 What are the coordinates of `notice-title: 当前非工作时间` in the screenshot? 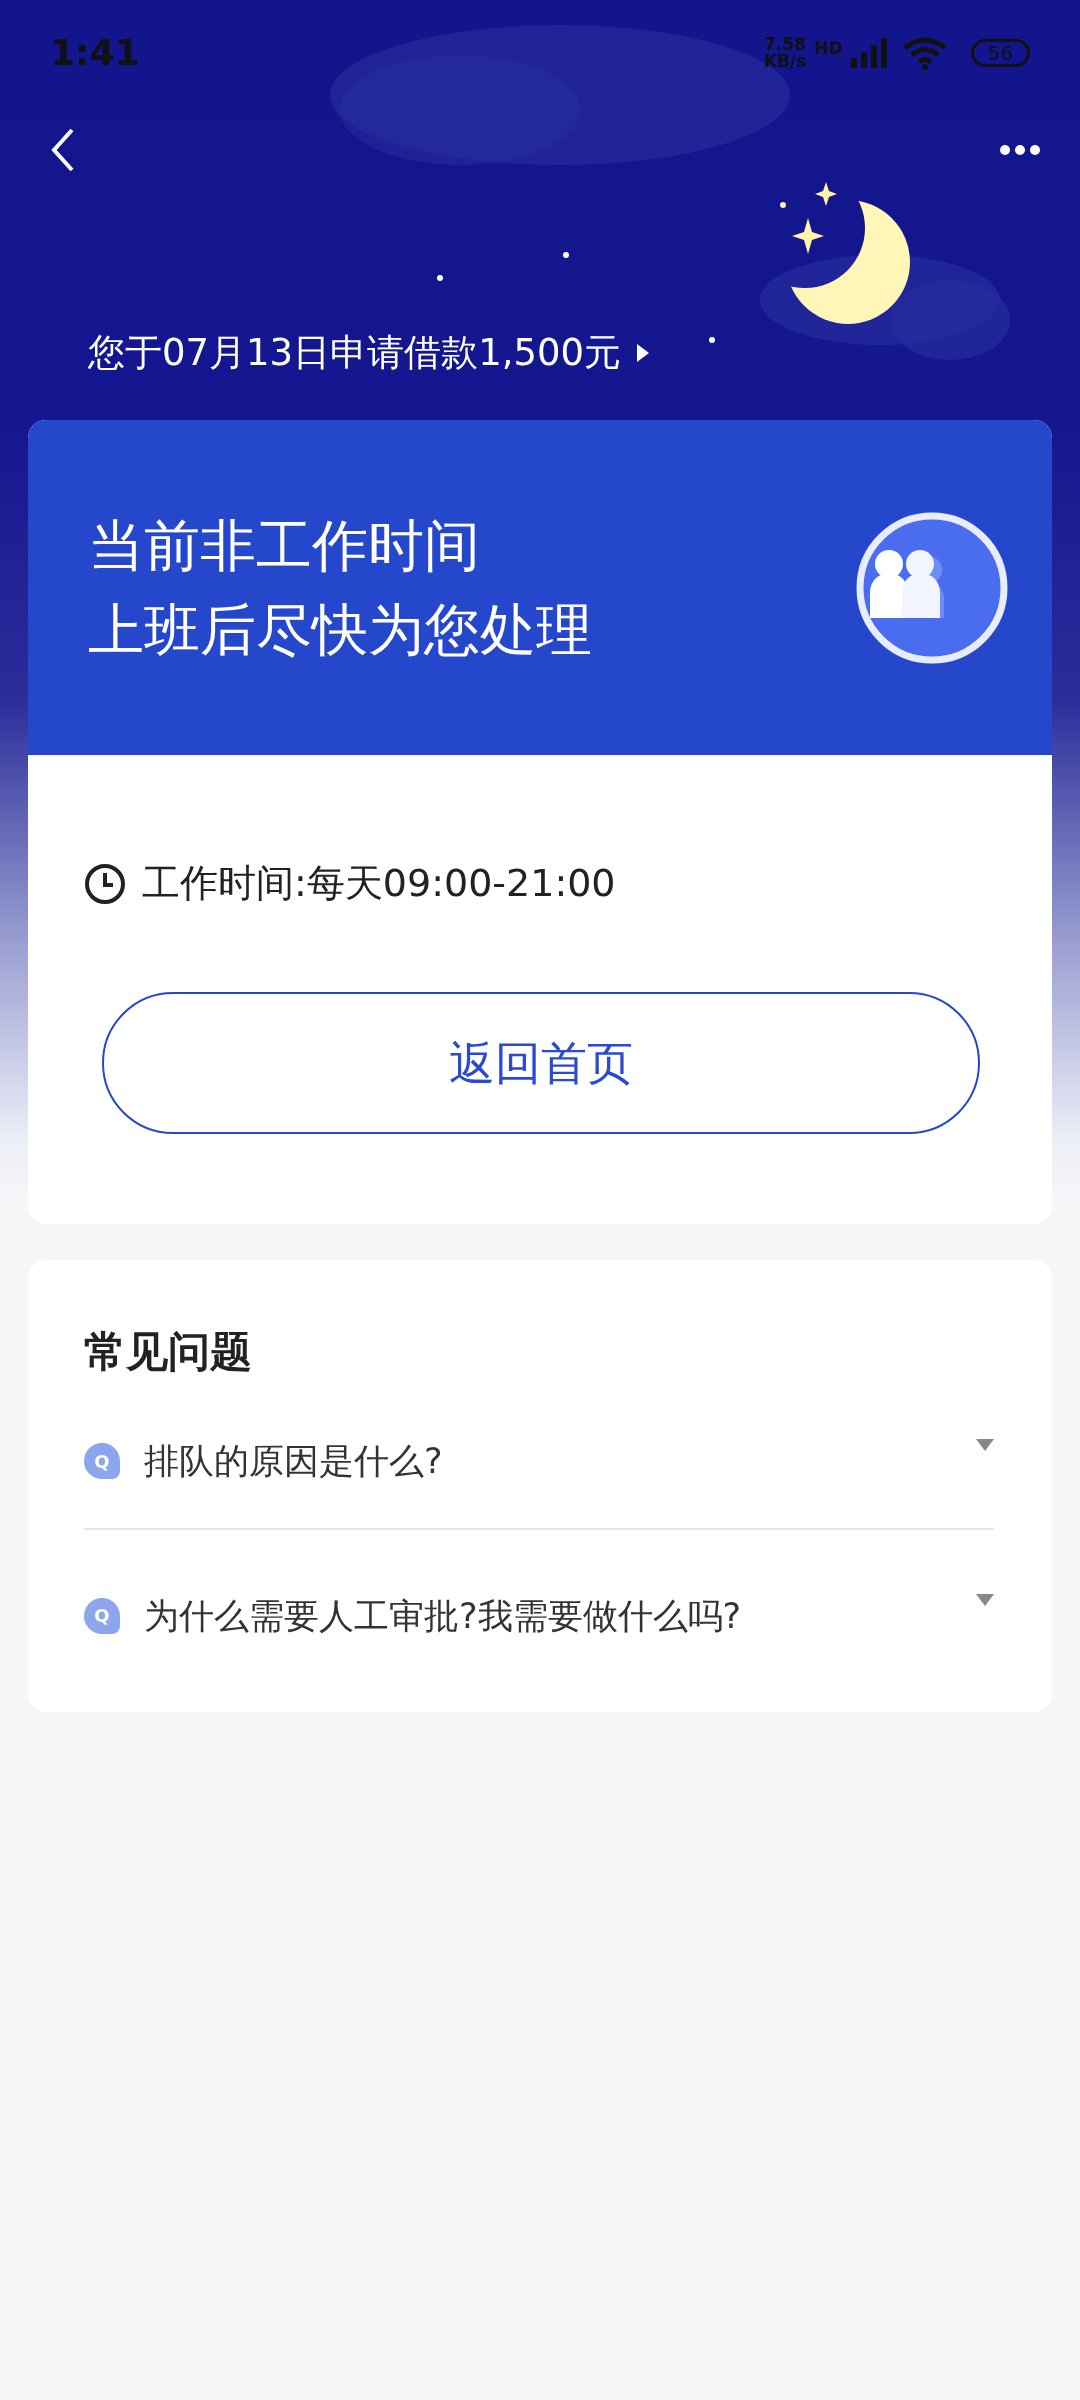 It's located at (284, 545).